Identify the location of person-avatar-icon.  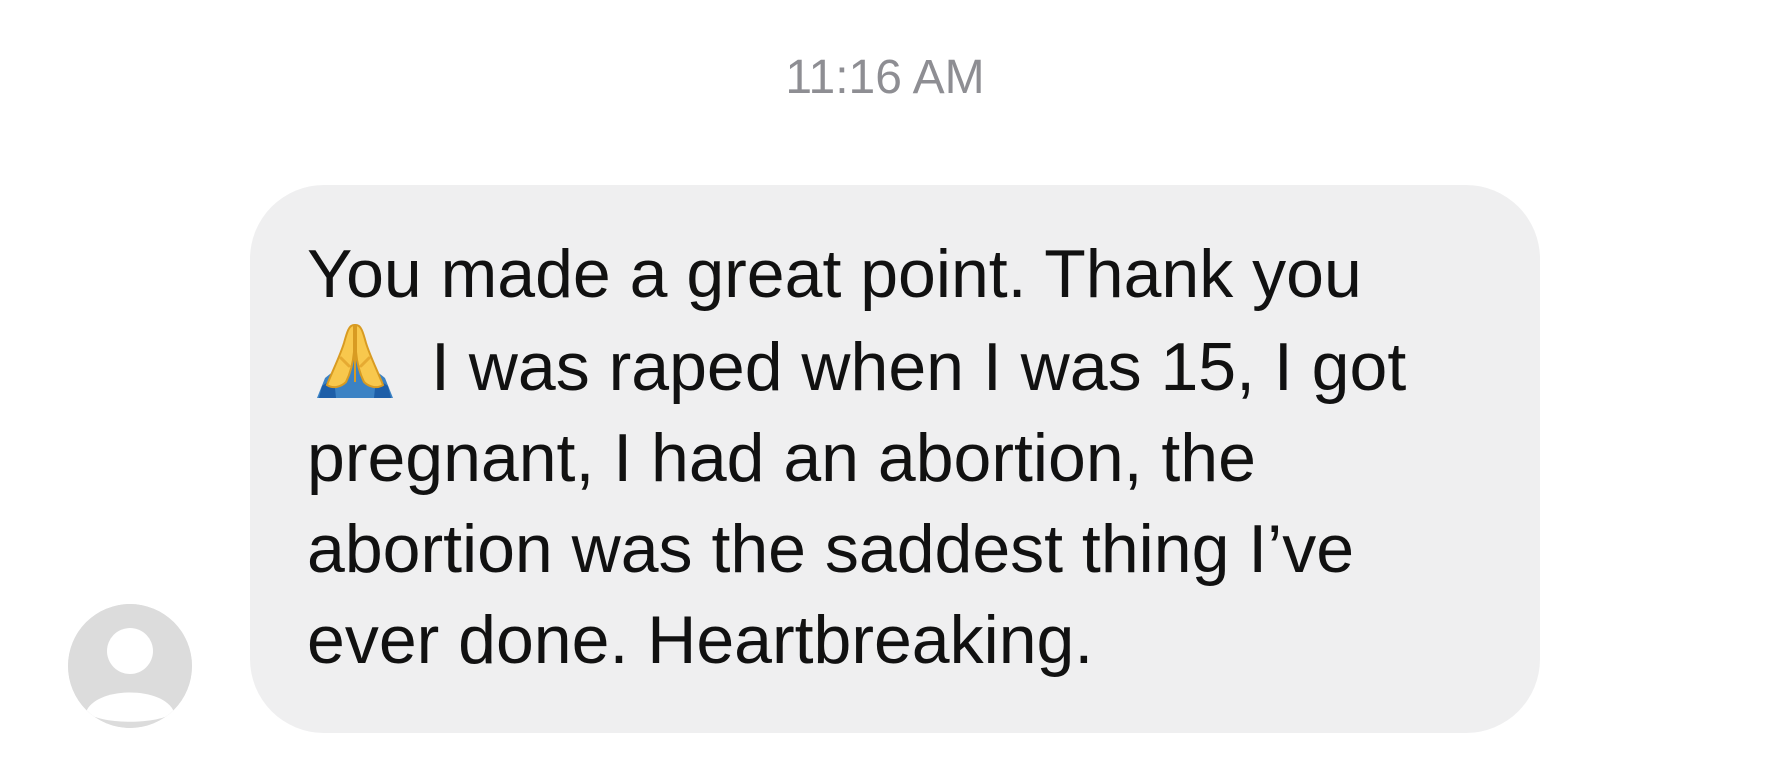
(130, 666).